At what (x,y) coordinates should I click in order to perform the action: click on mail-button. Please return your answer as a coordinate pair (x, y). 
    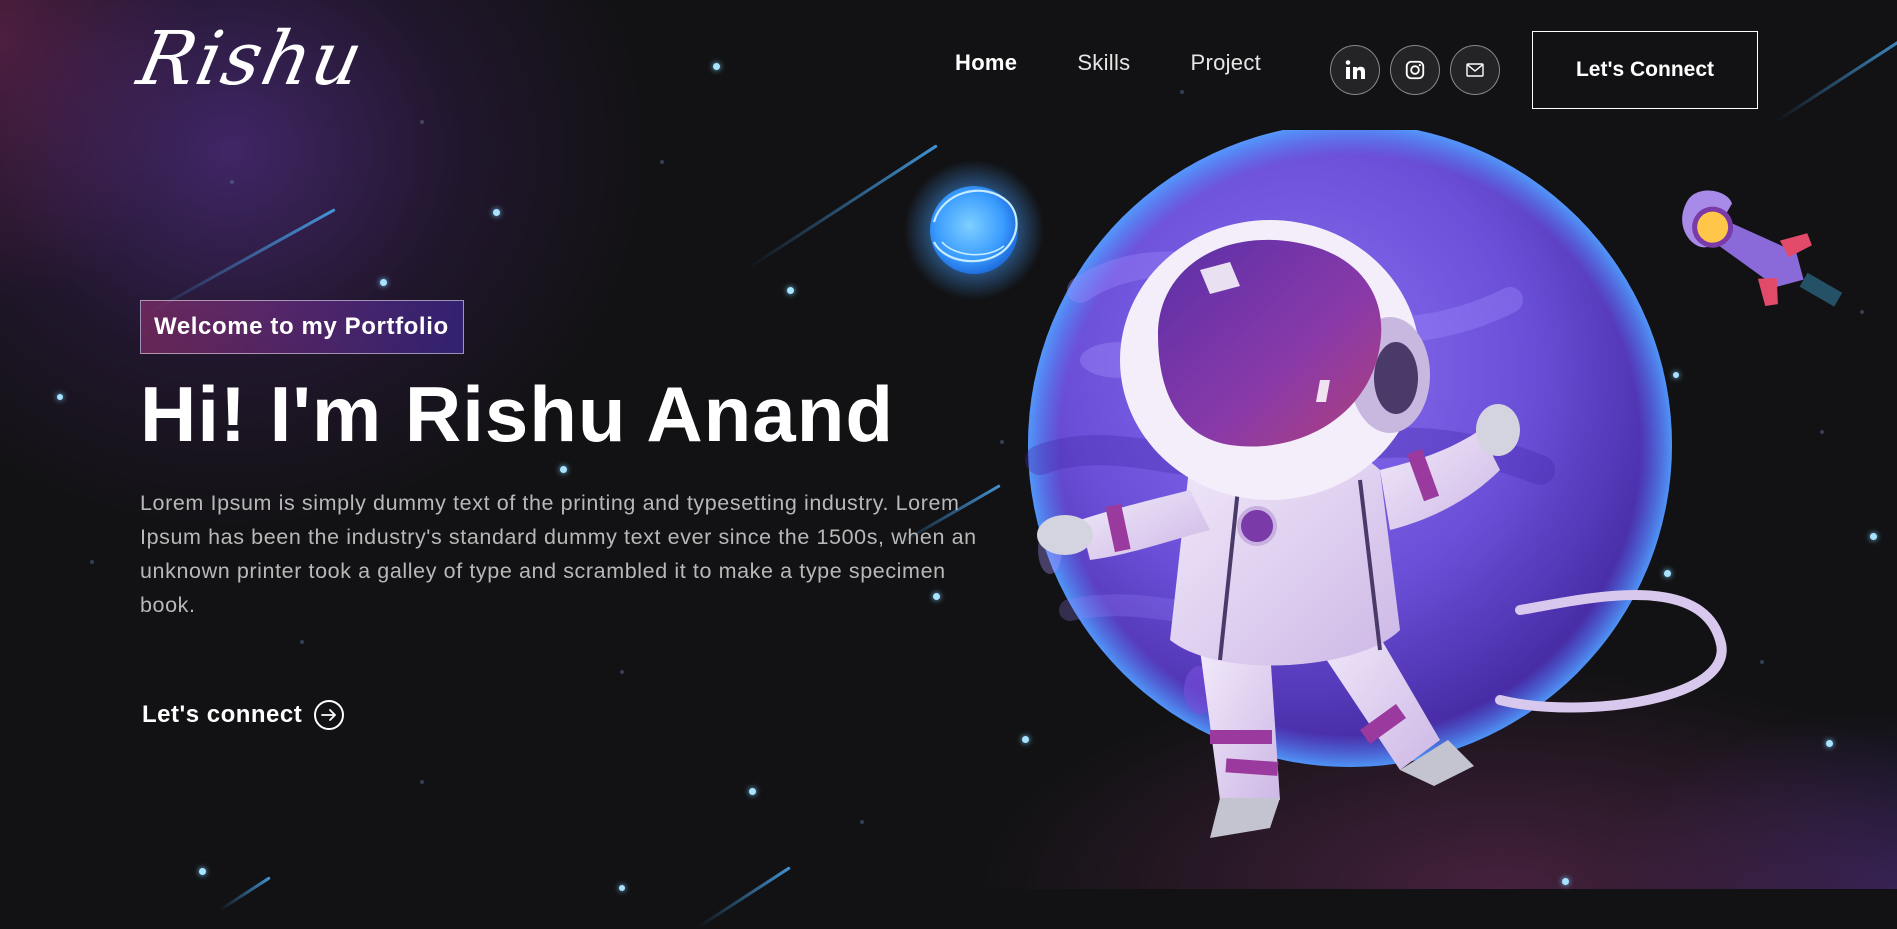
    Looking at the image, I should click on (1475, 70).